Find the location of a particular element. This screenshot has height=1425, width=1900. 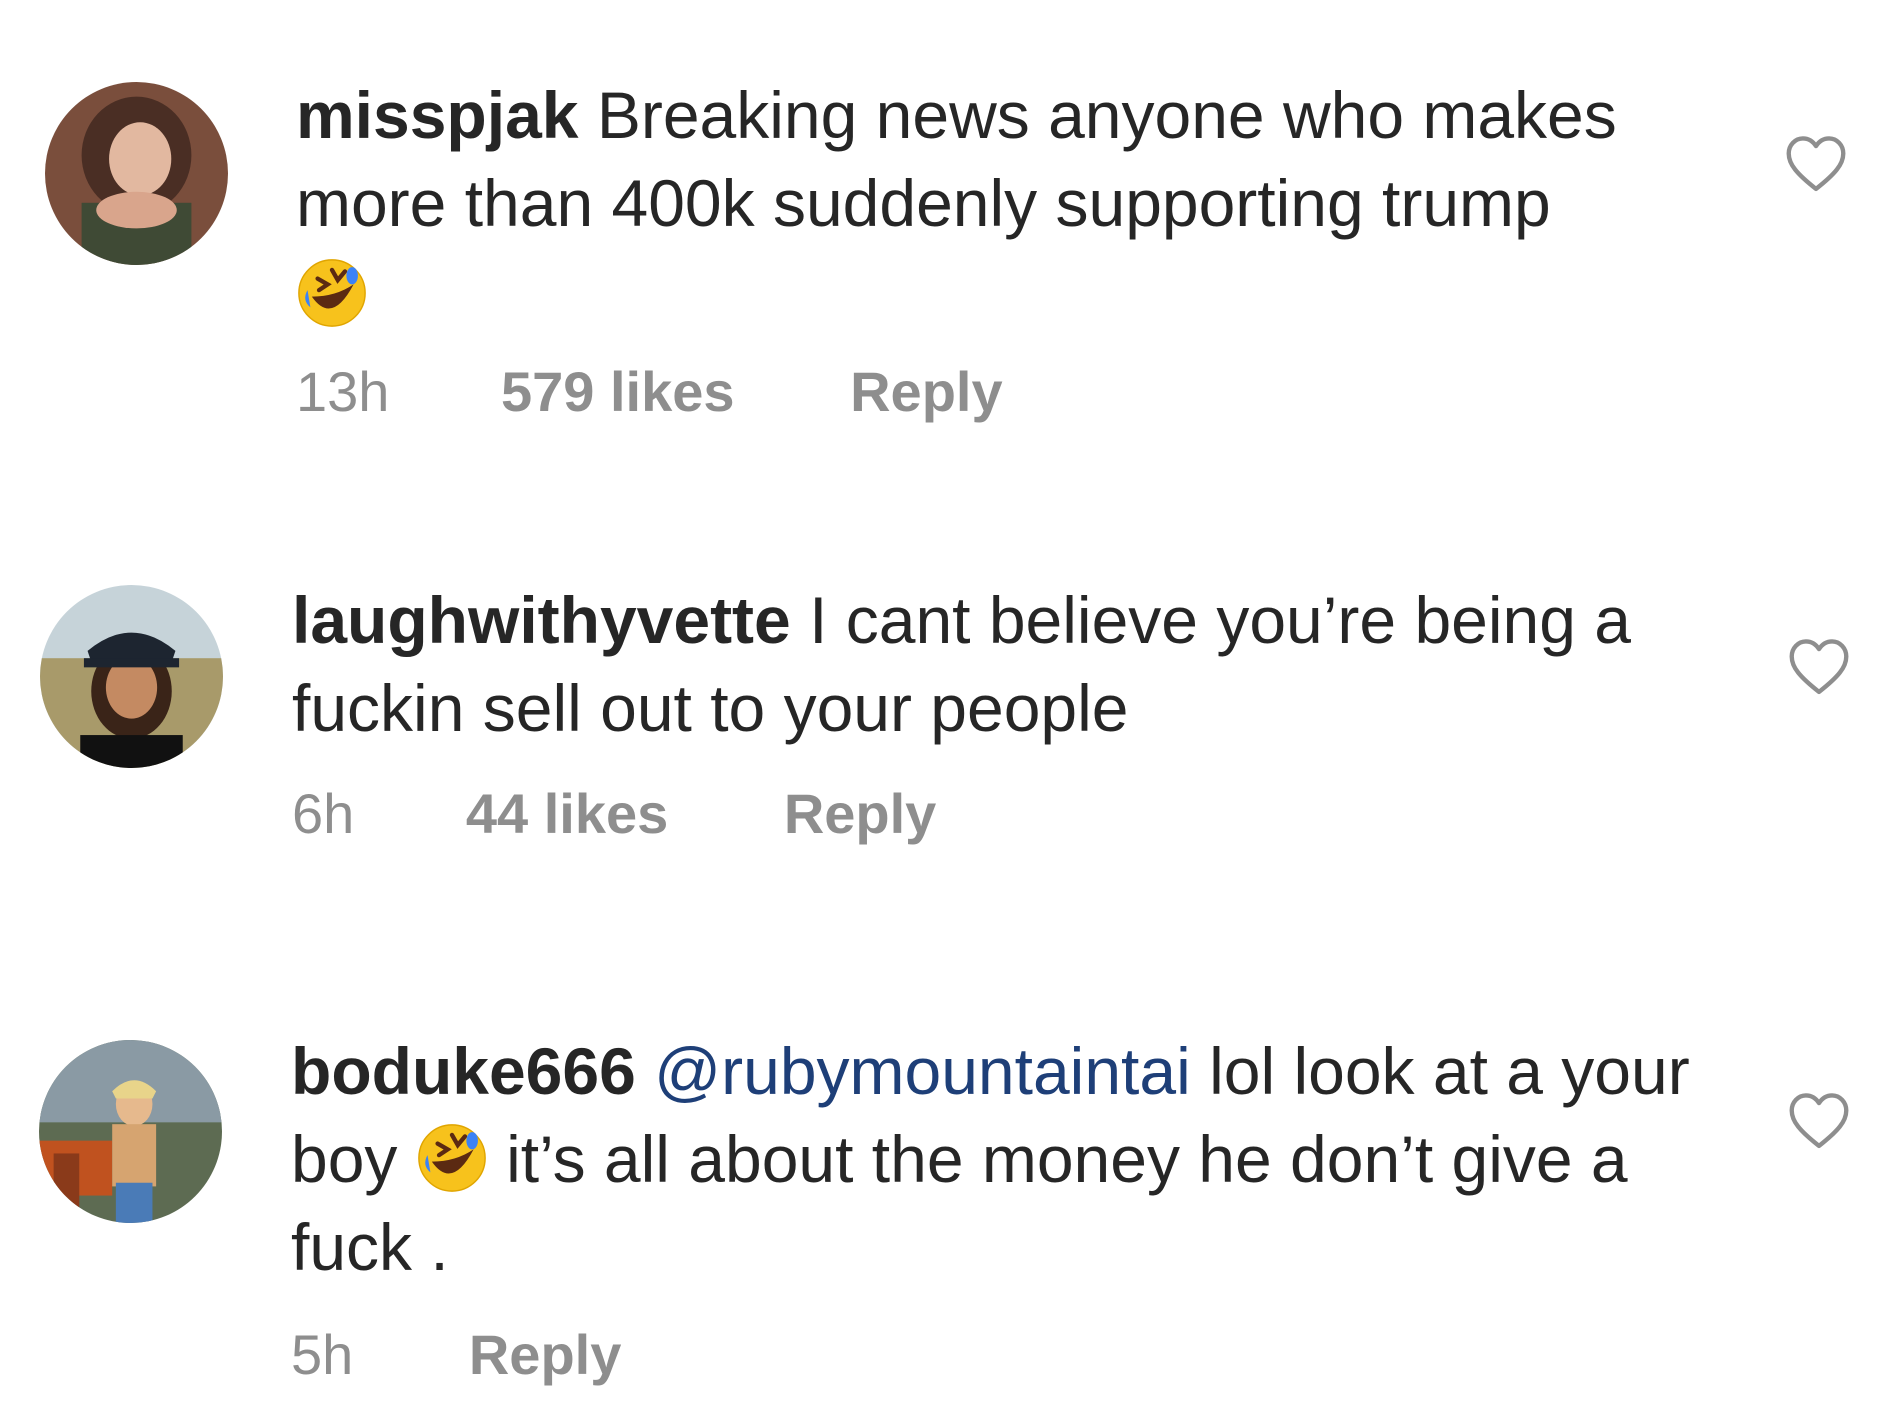

comment-meta: 13h 579 likes Reply is located at coordinates (649, 392).